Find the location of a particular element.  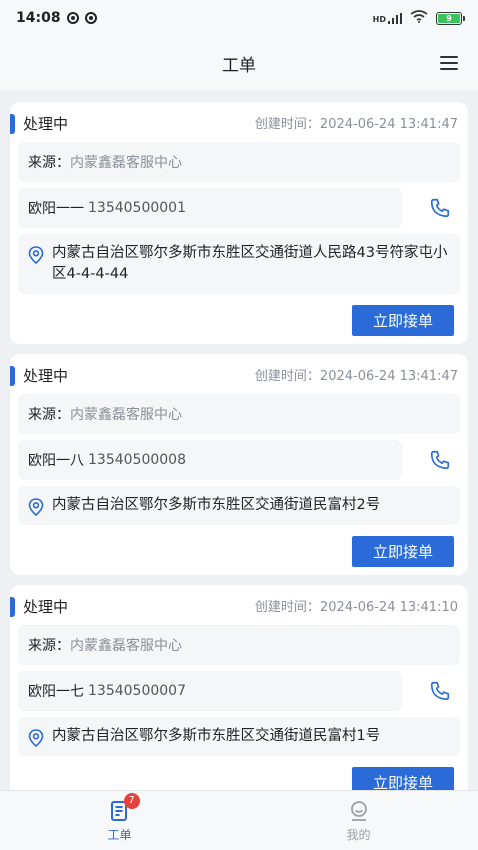

created-value: 2024-06-24 13:41:10 is located at coordinates (388, 607).